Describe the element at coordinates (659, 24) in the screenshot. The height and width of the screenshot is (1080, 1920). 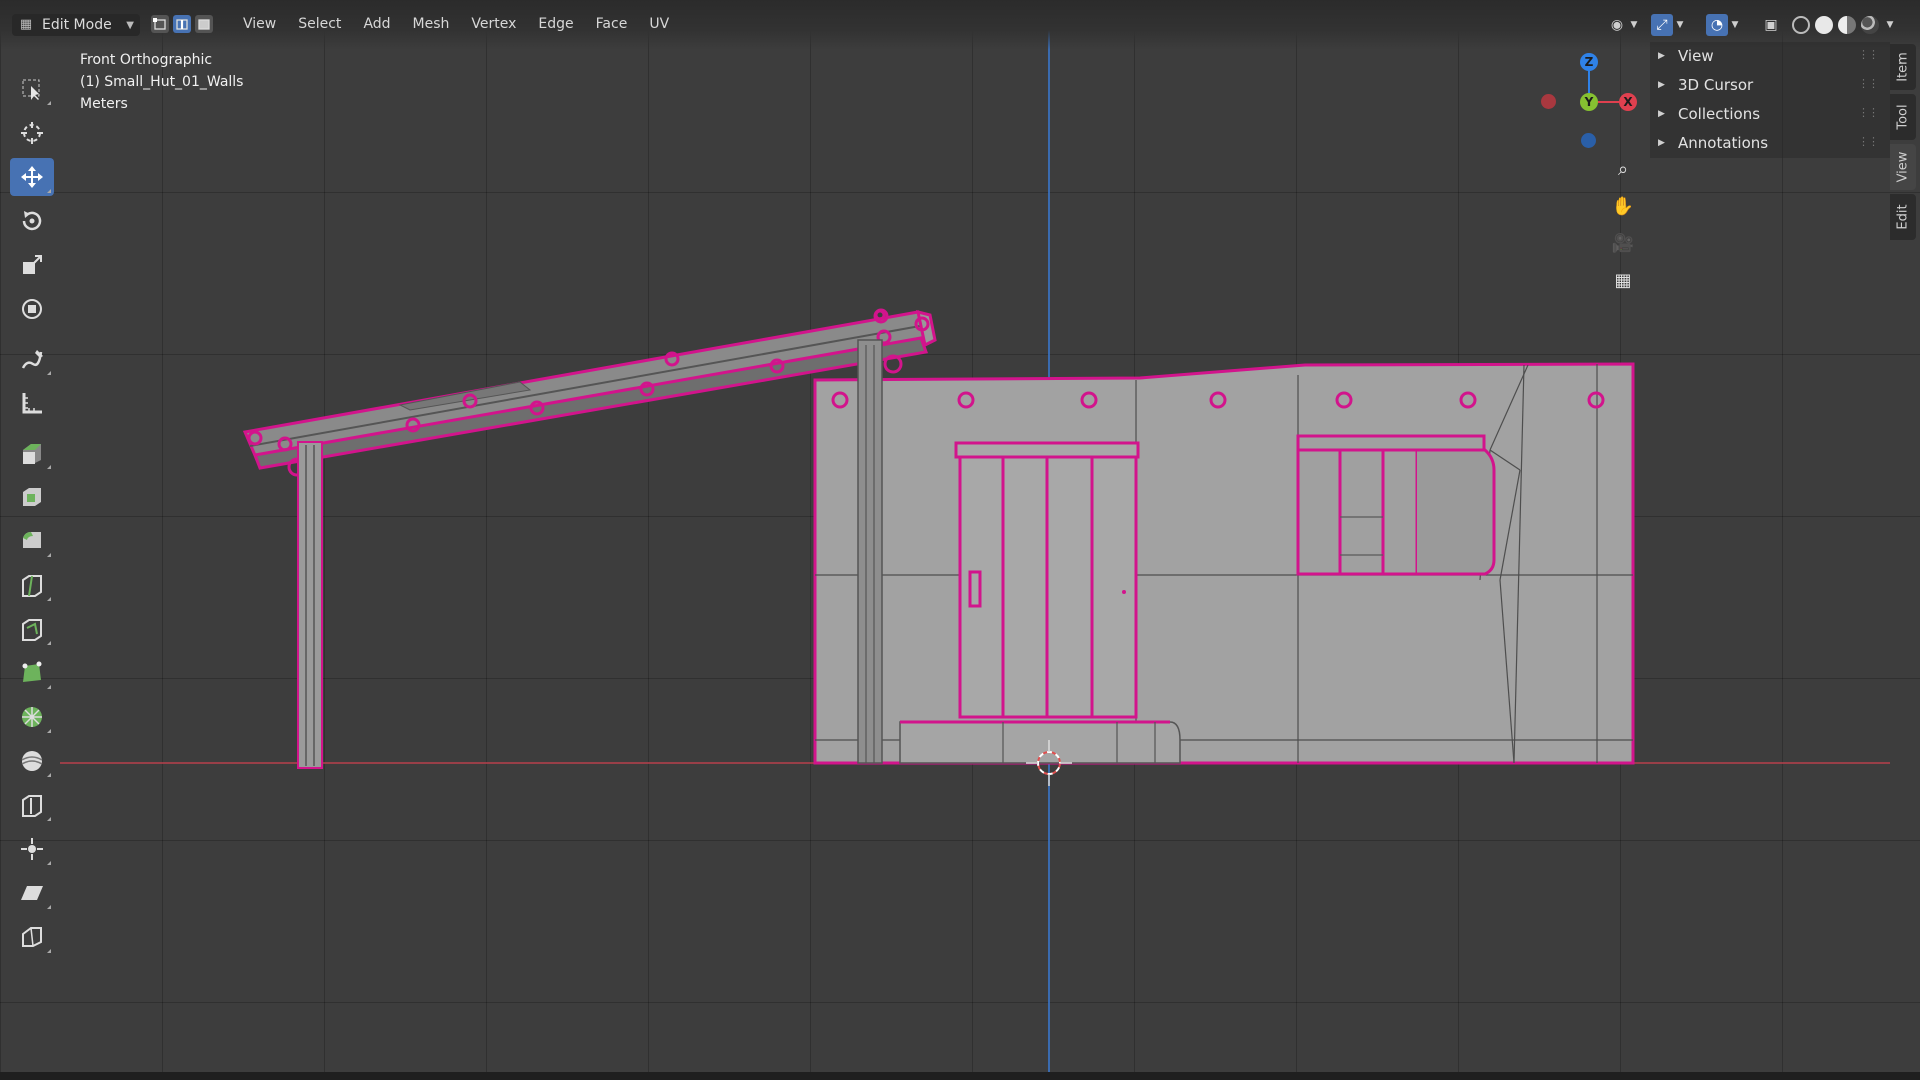
I see `menu-uv: UV` at that location.